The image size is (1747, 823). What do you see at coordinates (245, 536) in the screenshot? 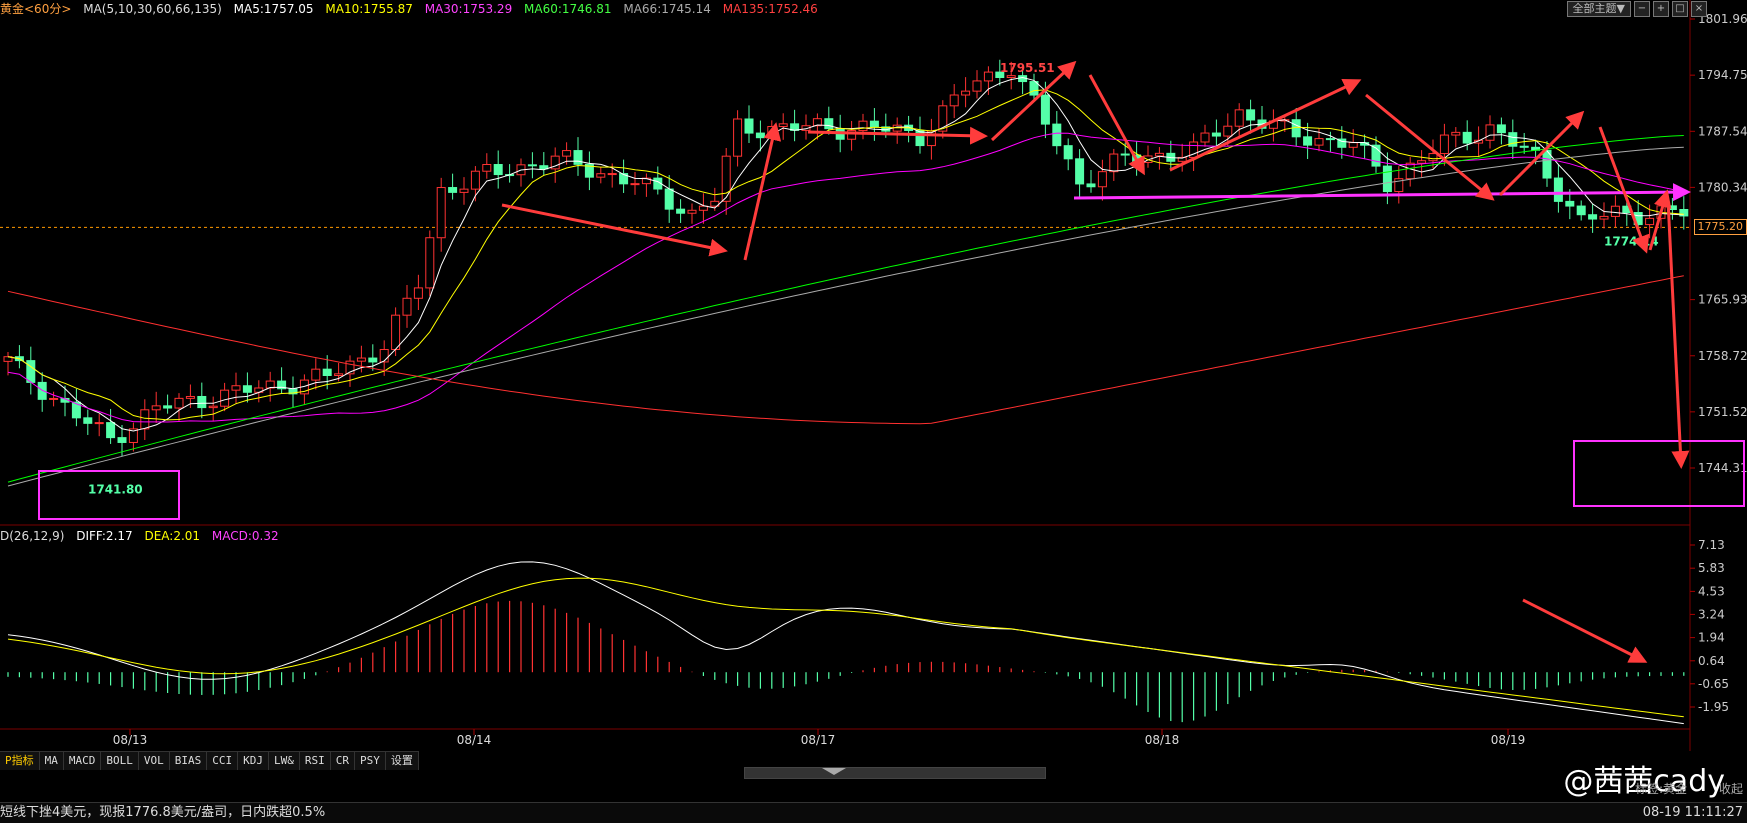
I see `macd-value: MACD:0.32` at bounding box center [245, 536].